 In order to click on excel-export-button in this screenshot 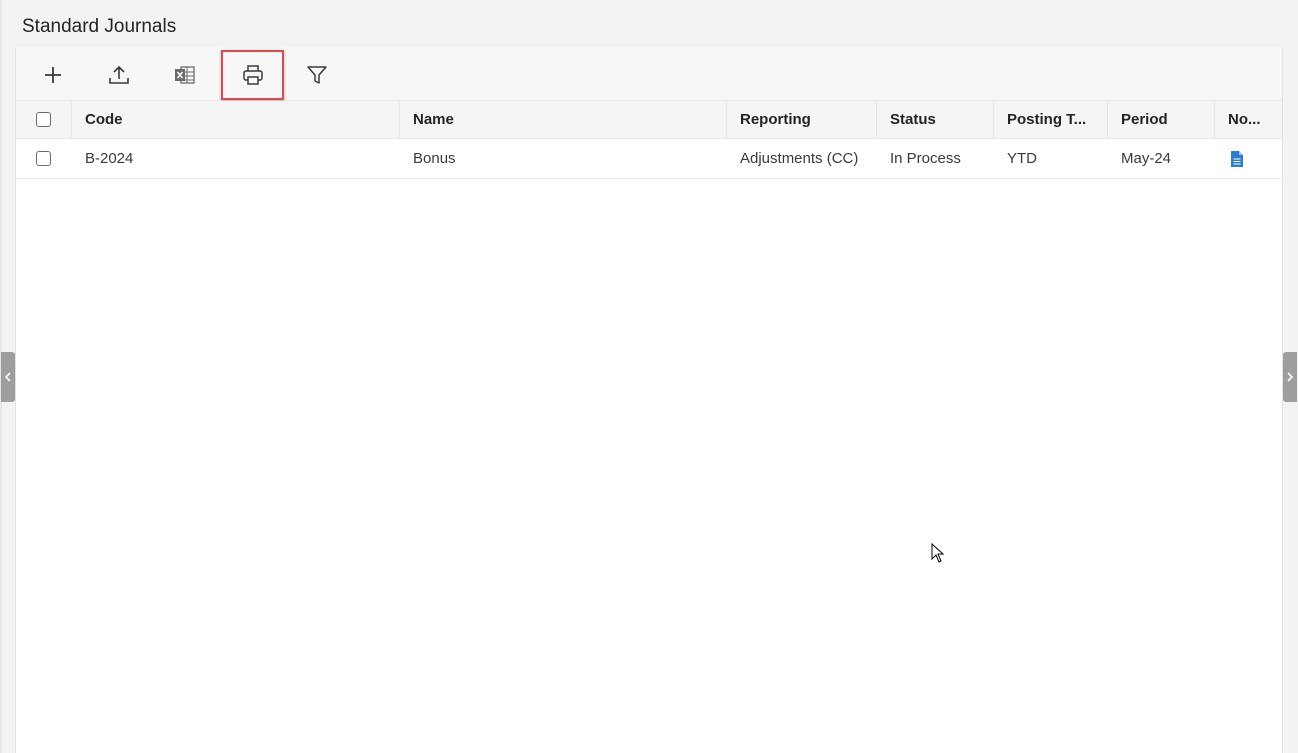, I will do `click(185, 75)`.